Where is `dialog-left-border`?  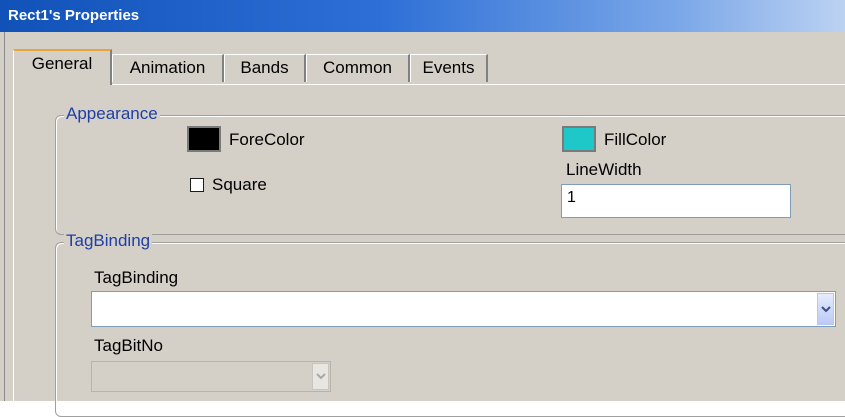 dialog-left-border is located at coordinates (2, 216).